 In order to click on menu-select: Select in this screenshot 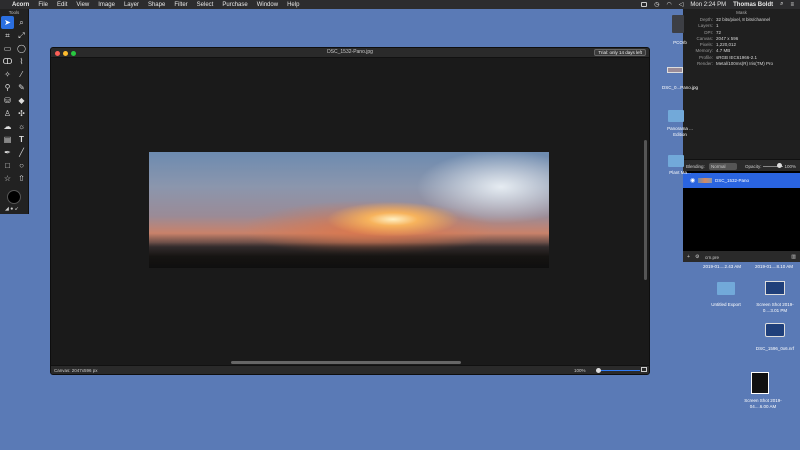, I will do `click(205, 5)`.